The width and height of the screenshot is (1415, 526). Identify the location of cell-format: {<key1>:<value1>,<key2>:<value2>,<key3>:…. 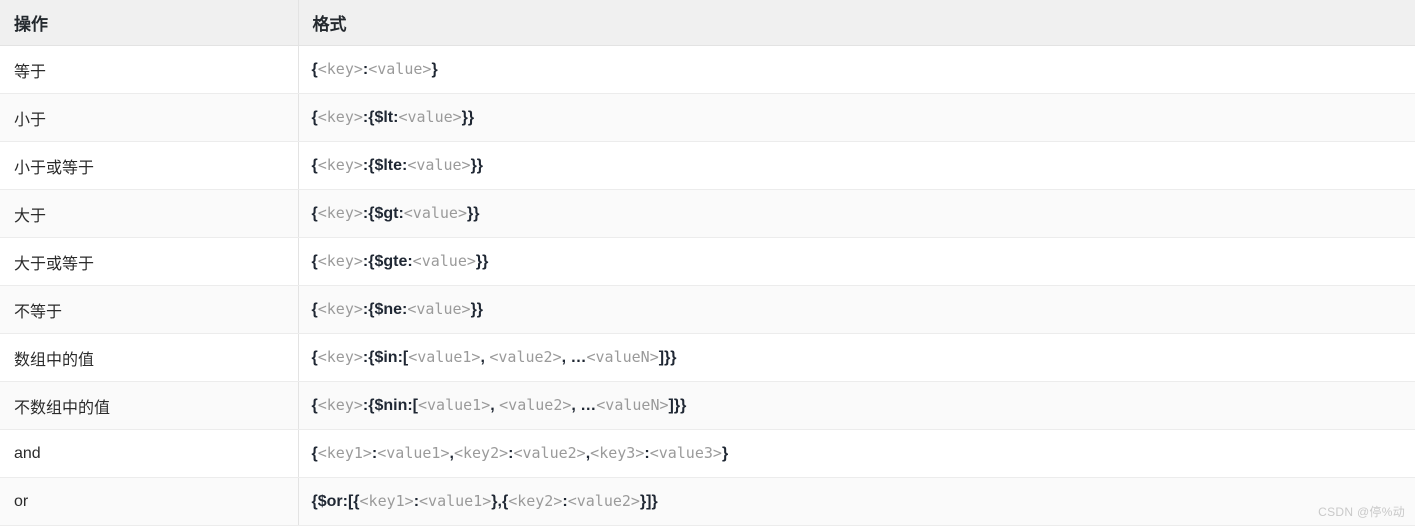
(856, 453).